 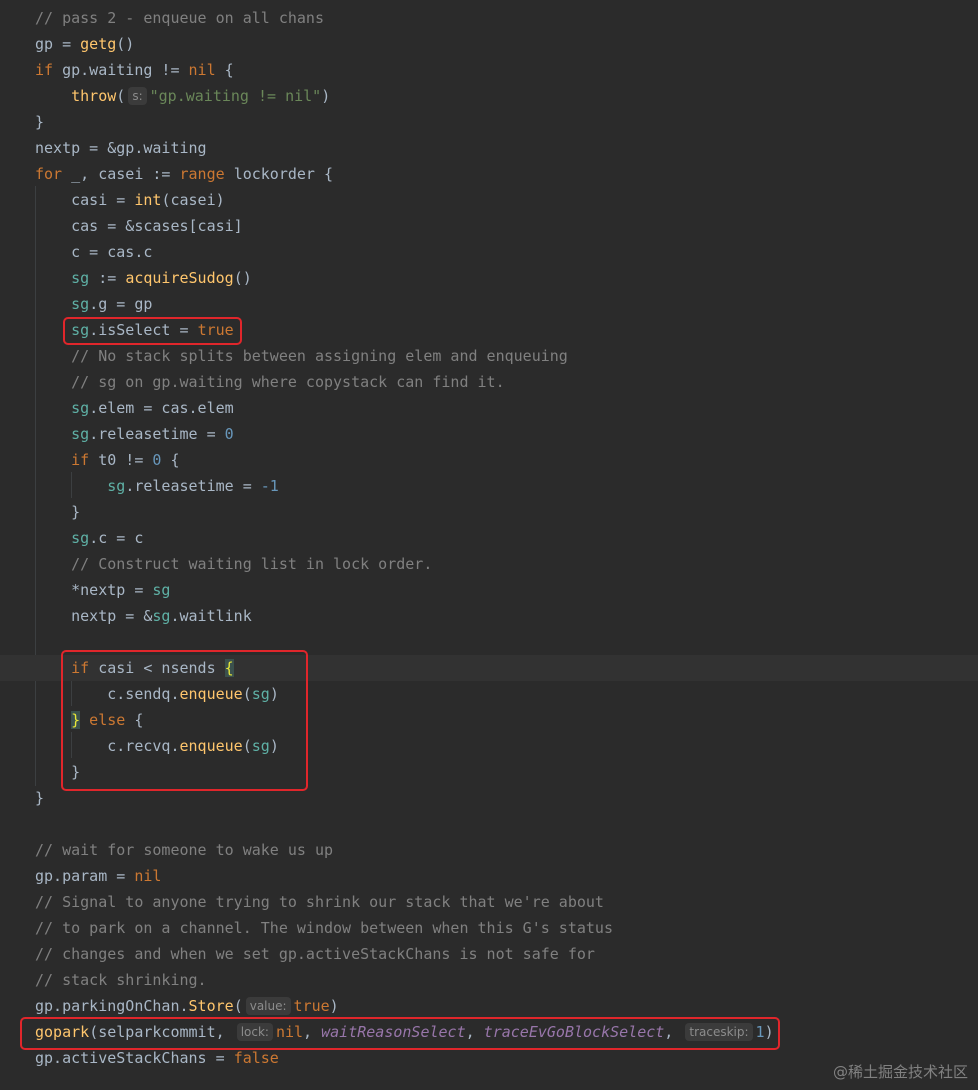 What do you see at coordinates (85, 876) in the screenshot?
I see `code-token: gp.param =` at bounding box center [85, 876].